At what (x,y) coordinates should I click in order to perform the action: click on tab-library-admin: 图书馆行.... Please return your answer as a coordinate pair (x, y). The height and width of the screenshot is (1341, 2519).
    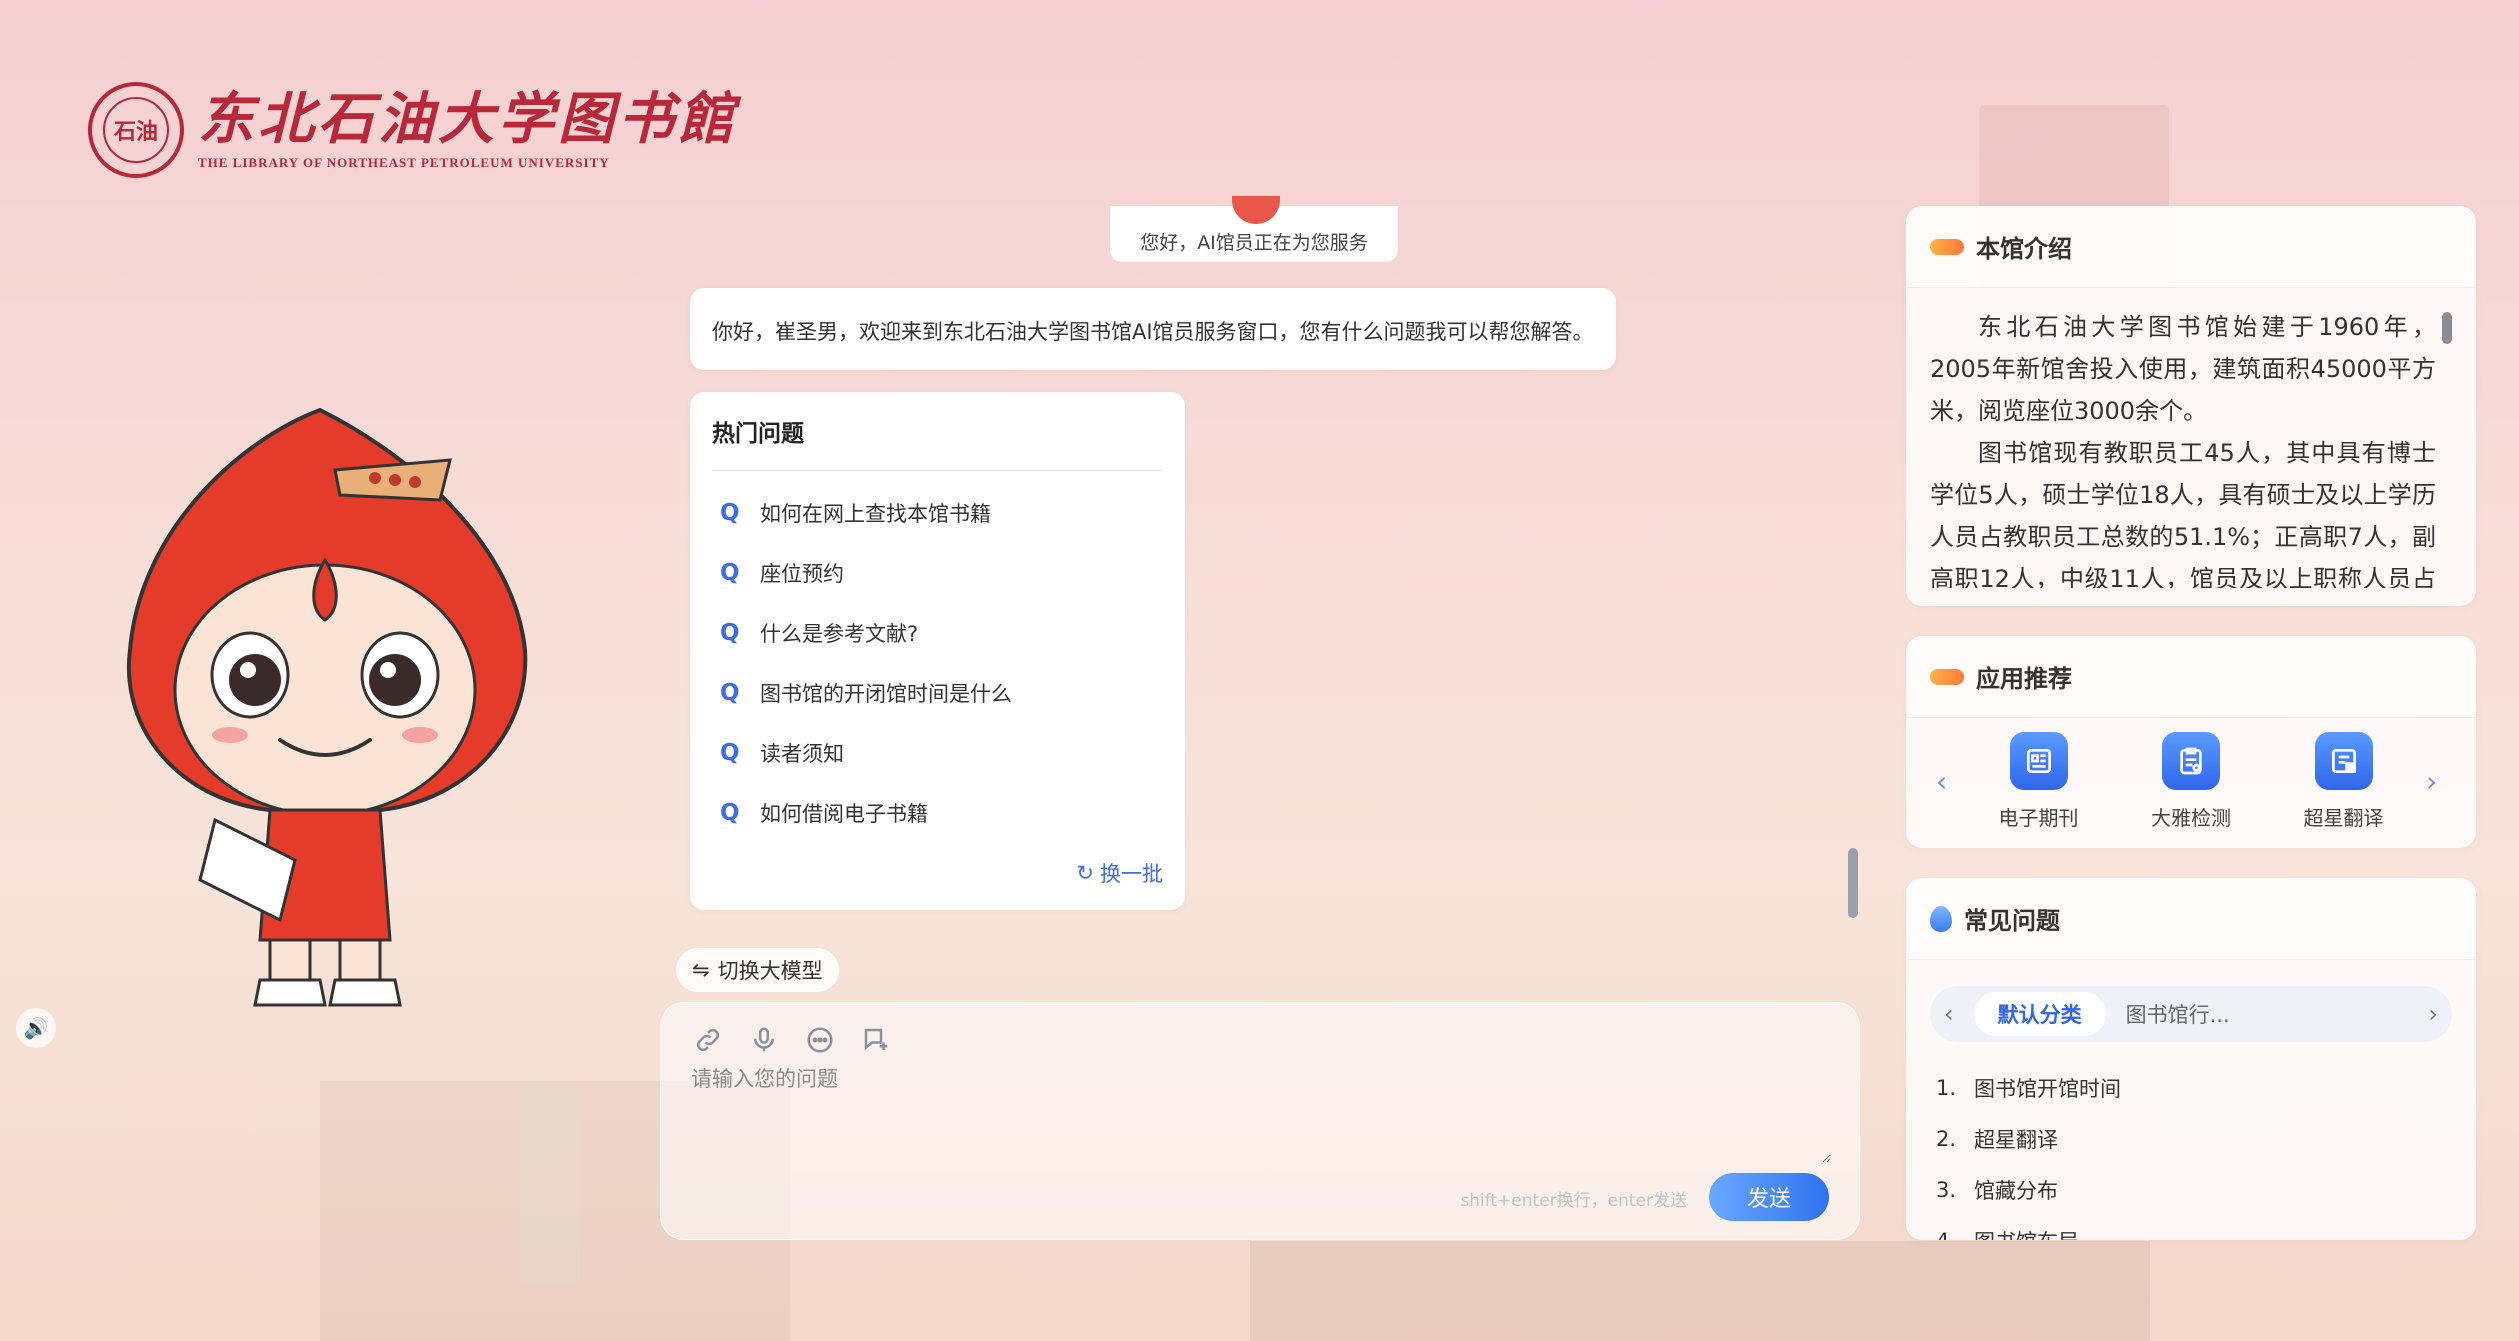
    Looking at the image, I should click on (2178, 1014).